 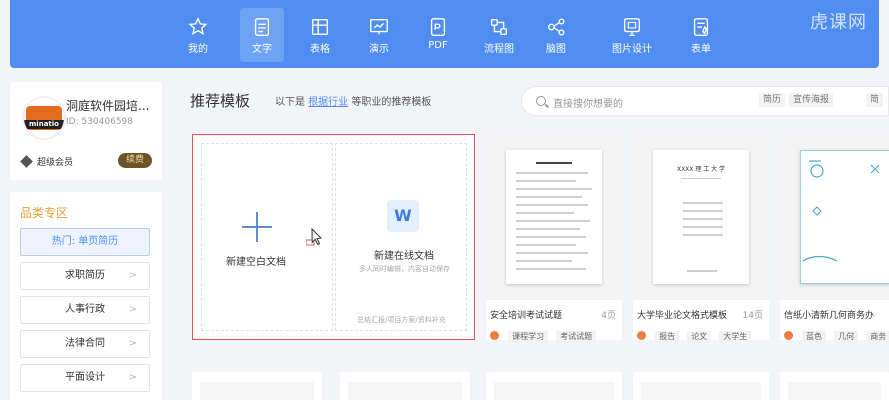 I want to click on page-subtitle: 以下是 根据行业 等职业的推荐模板, so click(x=353, y=100).